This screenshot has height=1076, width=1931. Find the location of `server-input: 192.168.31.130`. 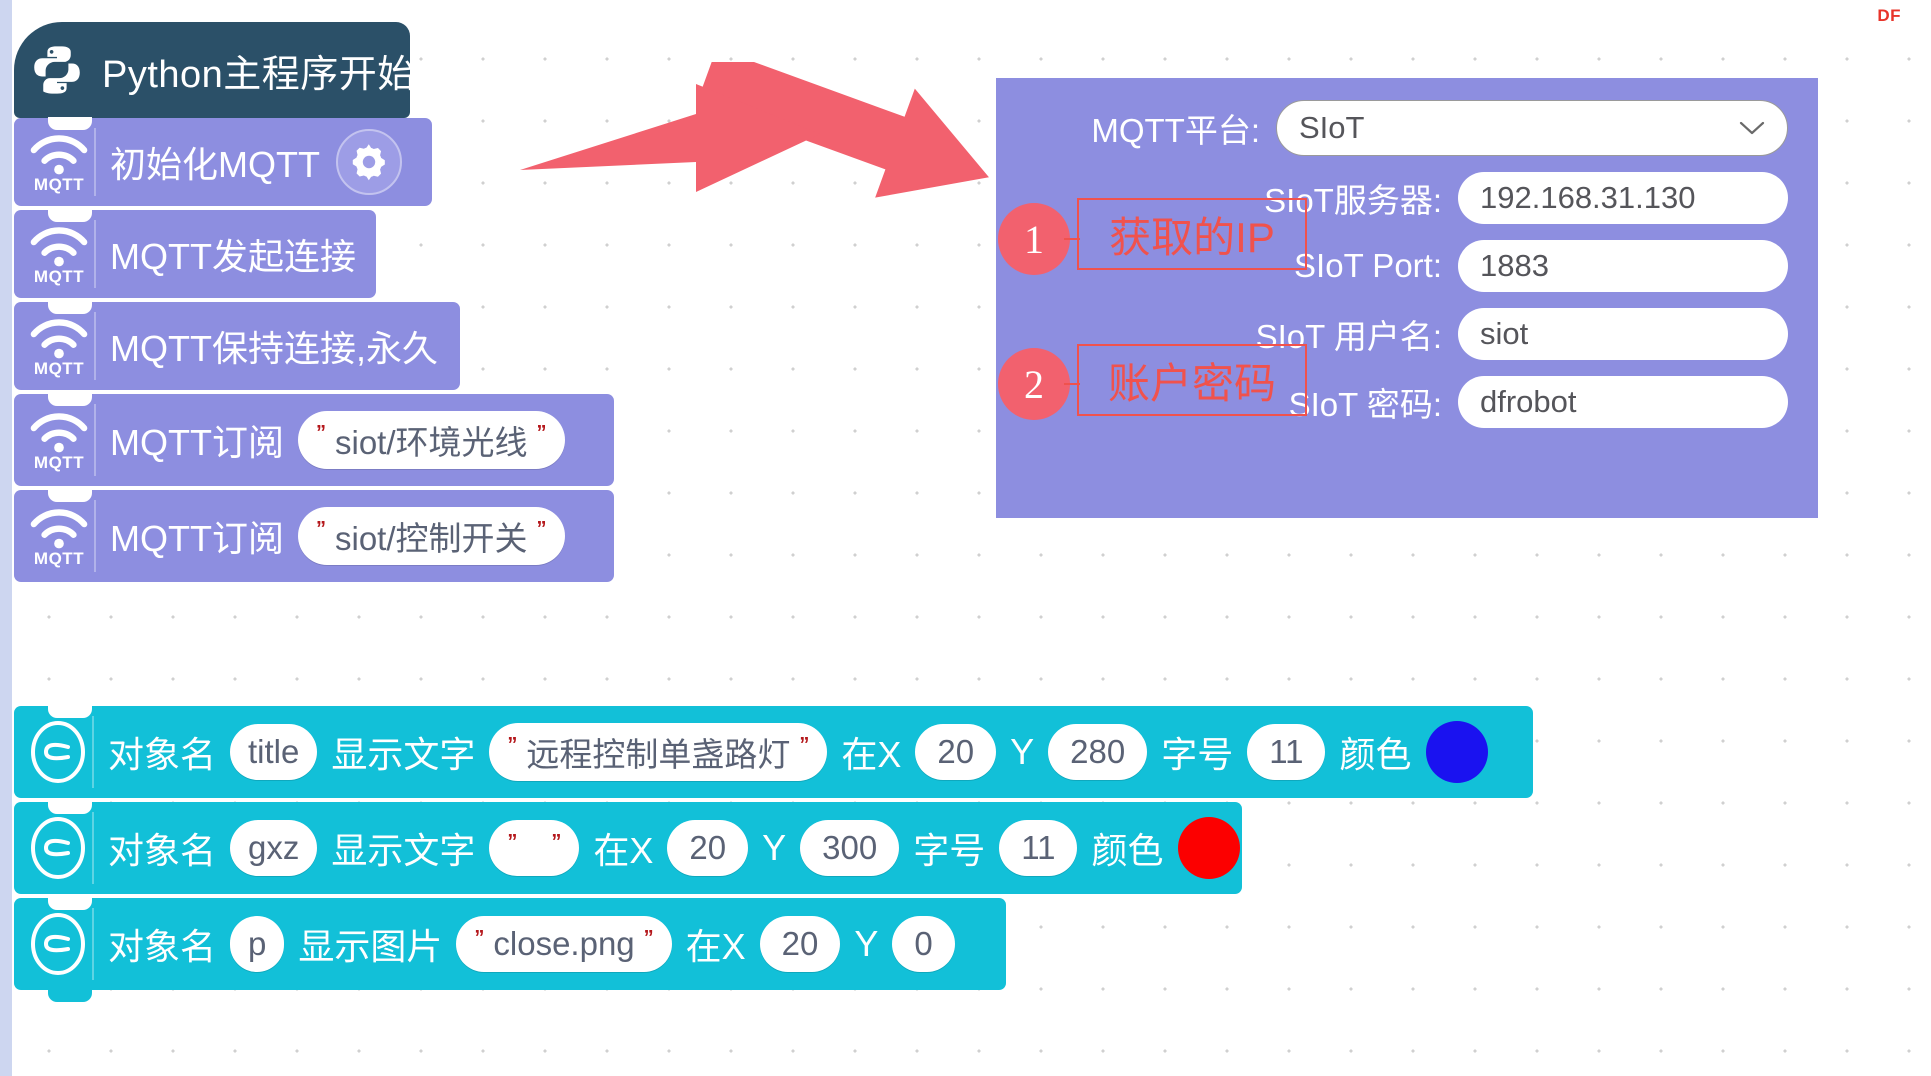

server-input: 192.168.31.130 is located at coordinates (1623, 198).